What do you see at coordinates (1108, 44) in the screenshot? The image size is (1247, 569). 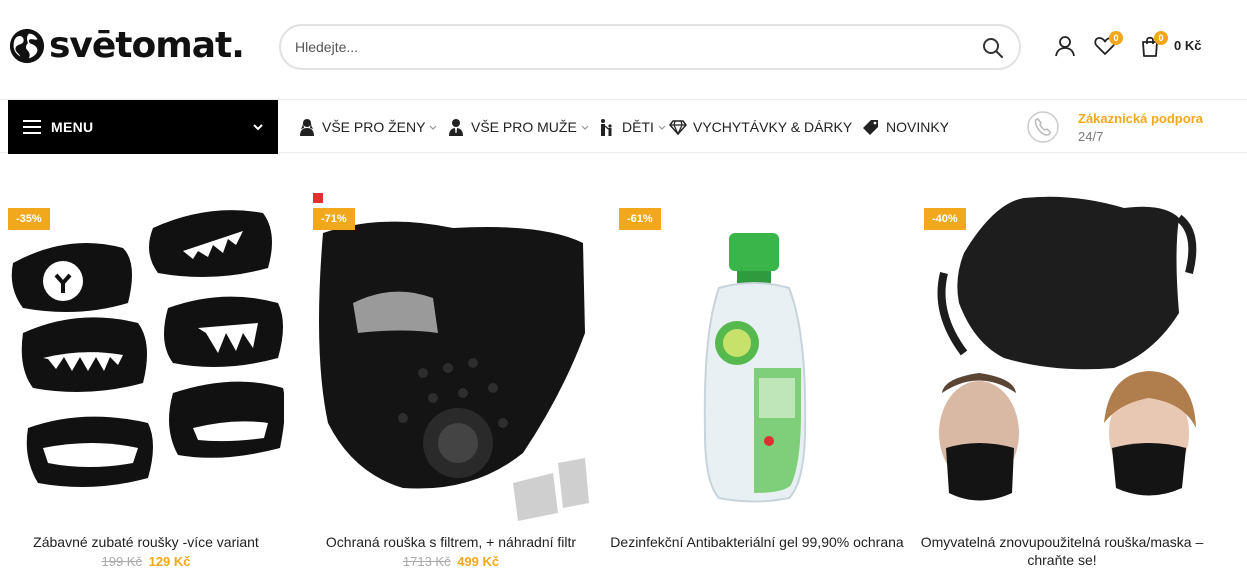 I see `wishlist-button: 0` at bounding box center [1108, 44].